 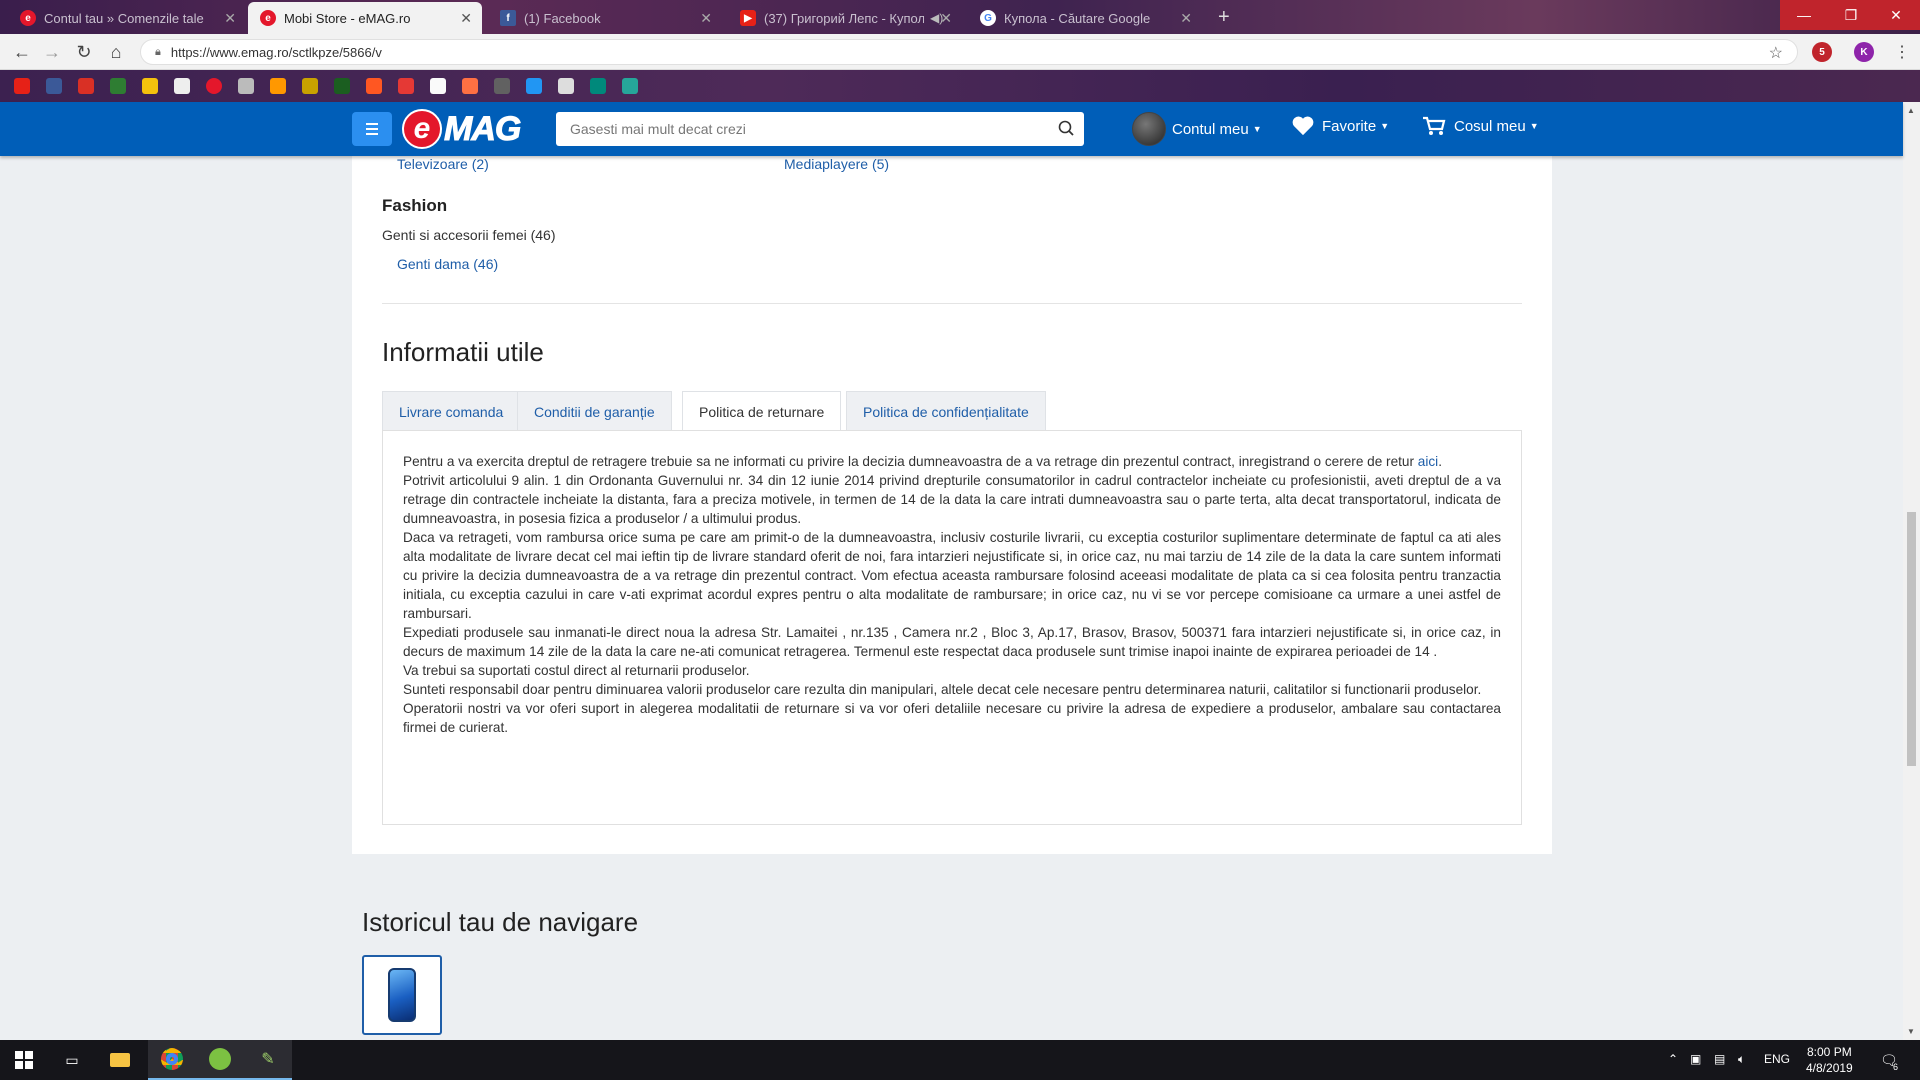 I want to click on restore-button: ❐, so click(x=1851, y=15).